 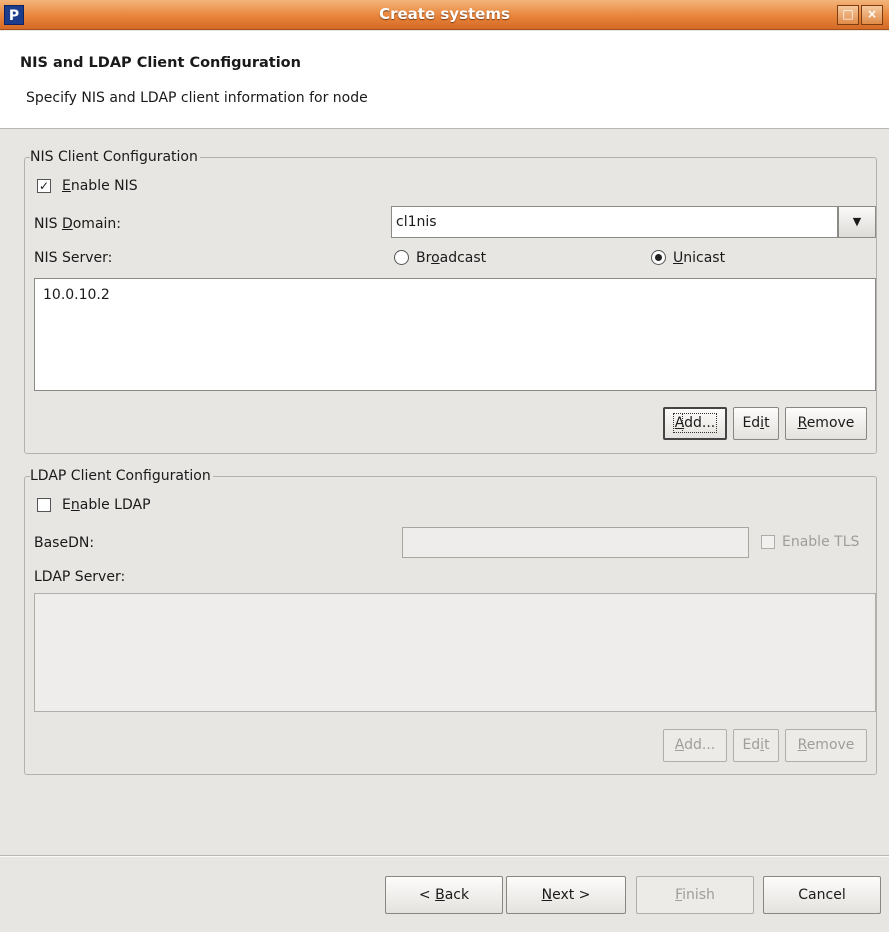 What do you see at coordinates (77, 224) in the screenshot?
I see `nis-domain-label: NIS Domain:` at bounding box center [77, 224].